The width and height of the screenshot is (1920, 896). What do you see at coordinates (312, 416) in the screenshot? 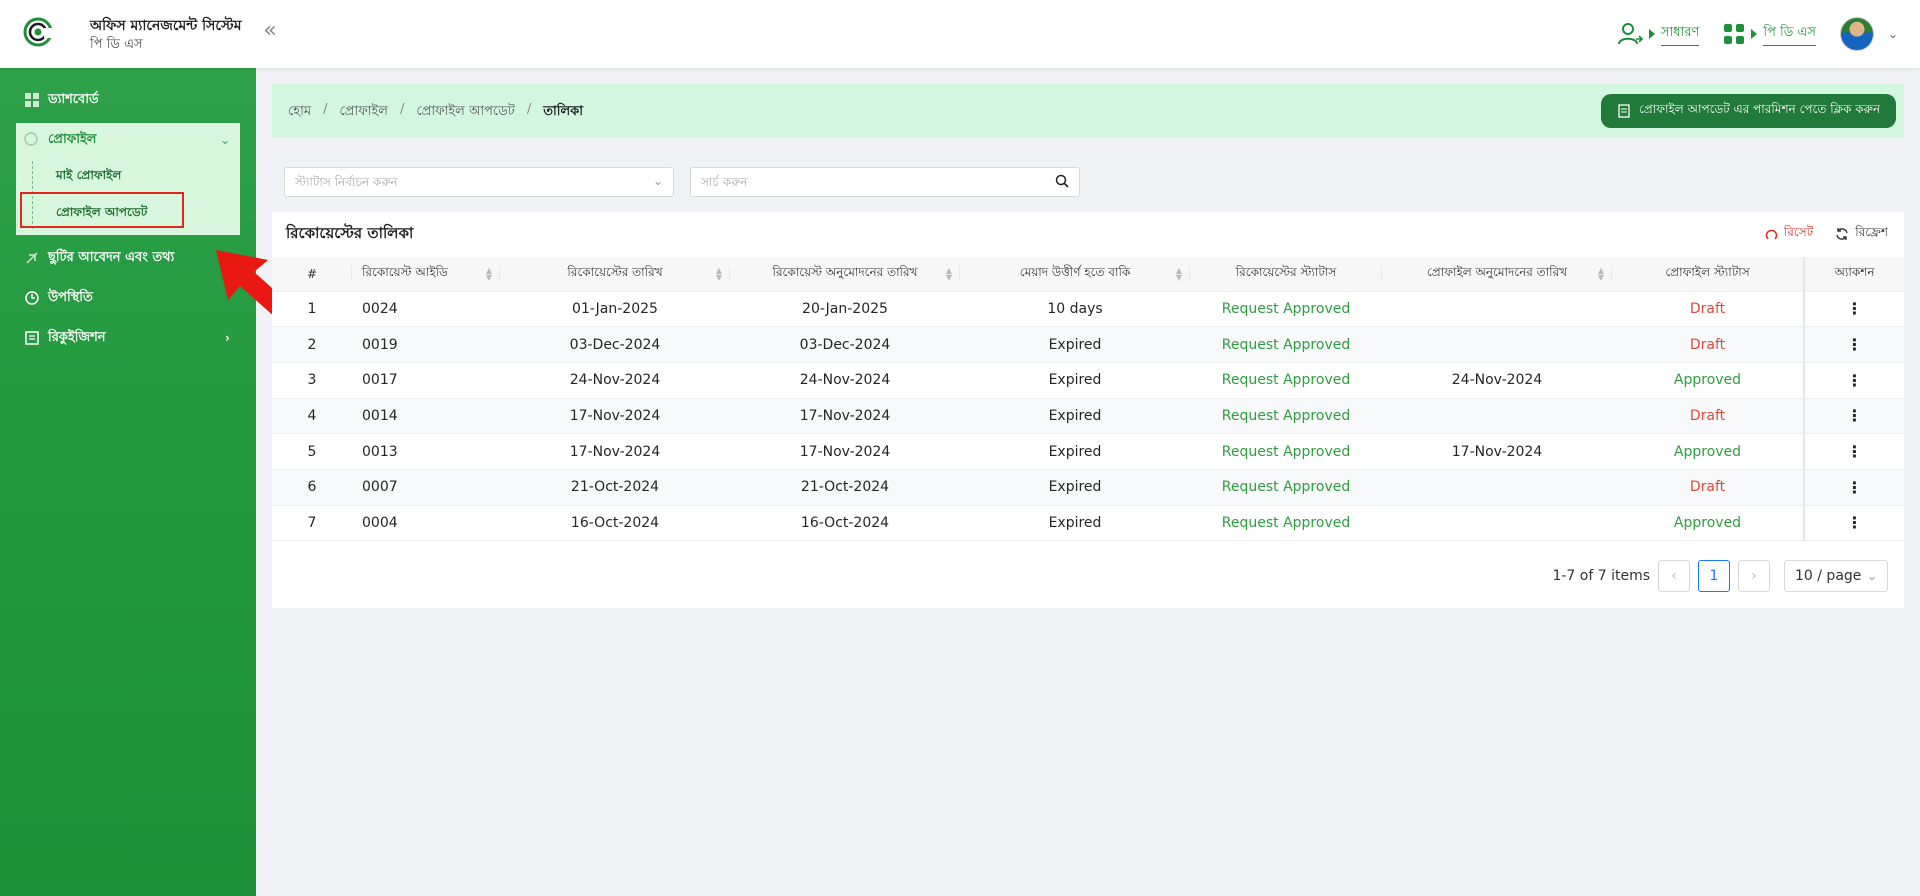
I see `table-cell: 4` at bounding box center [312, 416].